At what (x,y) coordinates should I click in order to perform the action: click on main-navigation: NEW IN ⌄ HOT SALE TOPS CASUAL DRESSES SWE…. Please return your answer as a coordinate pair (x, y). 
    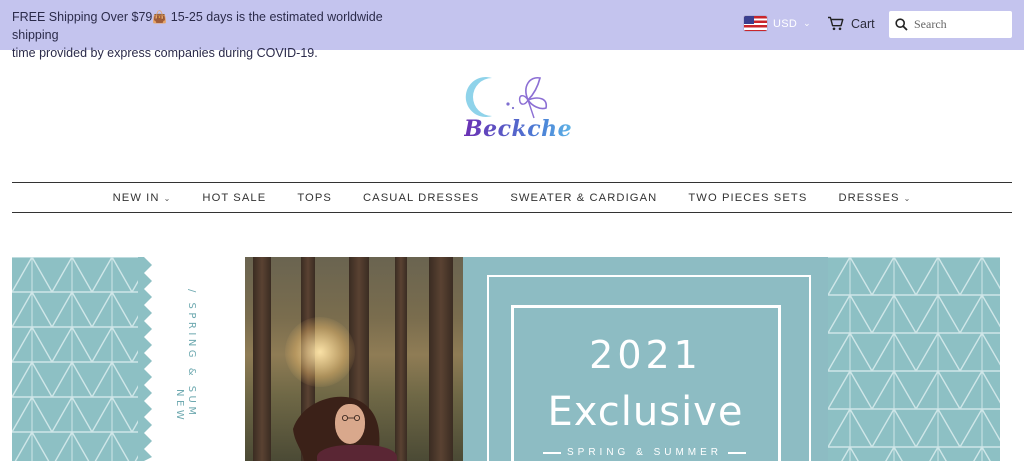
    Looking at the image, I should click on (512, 197).